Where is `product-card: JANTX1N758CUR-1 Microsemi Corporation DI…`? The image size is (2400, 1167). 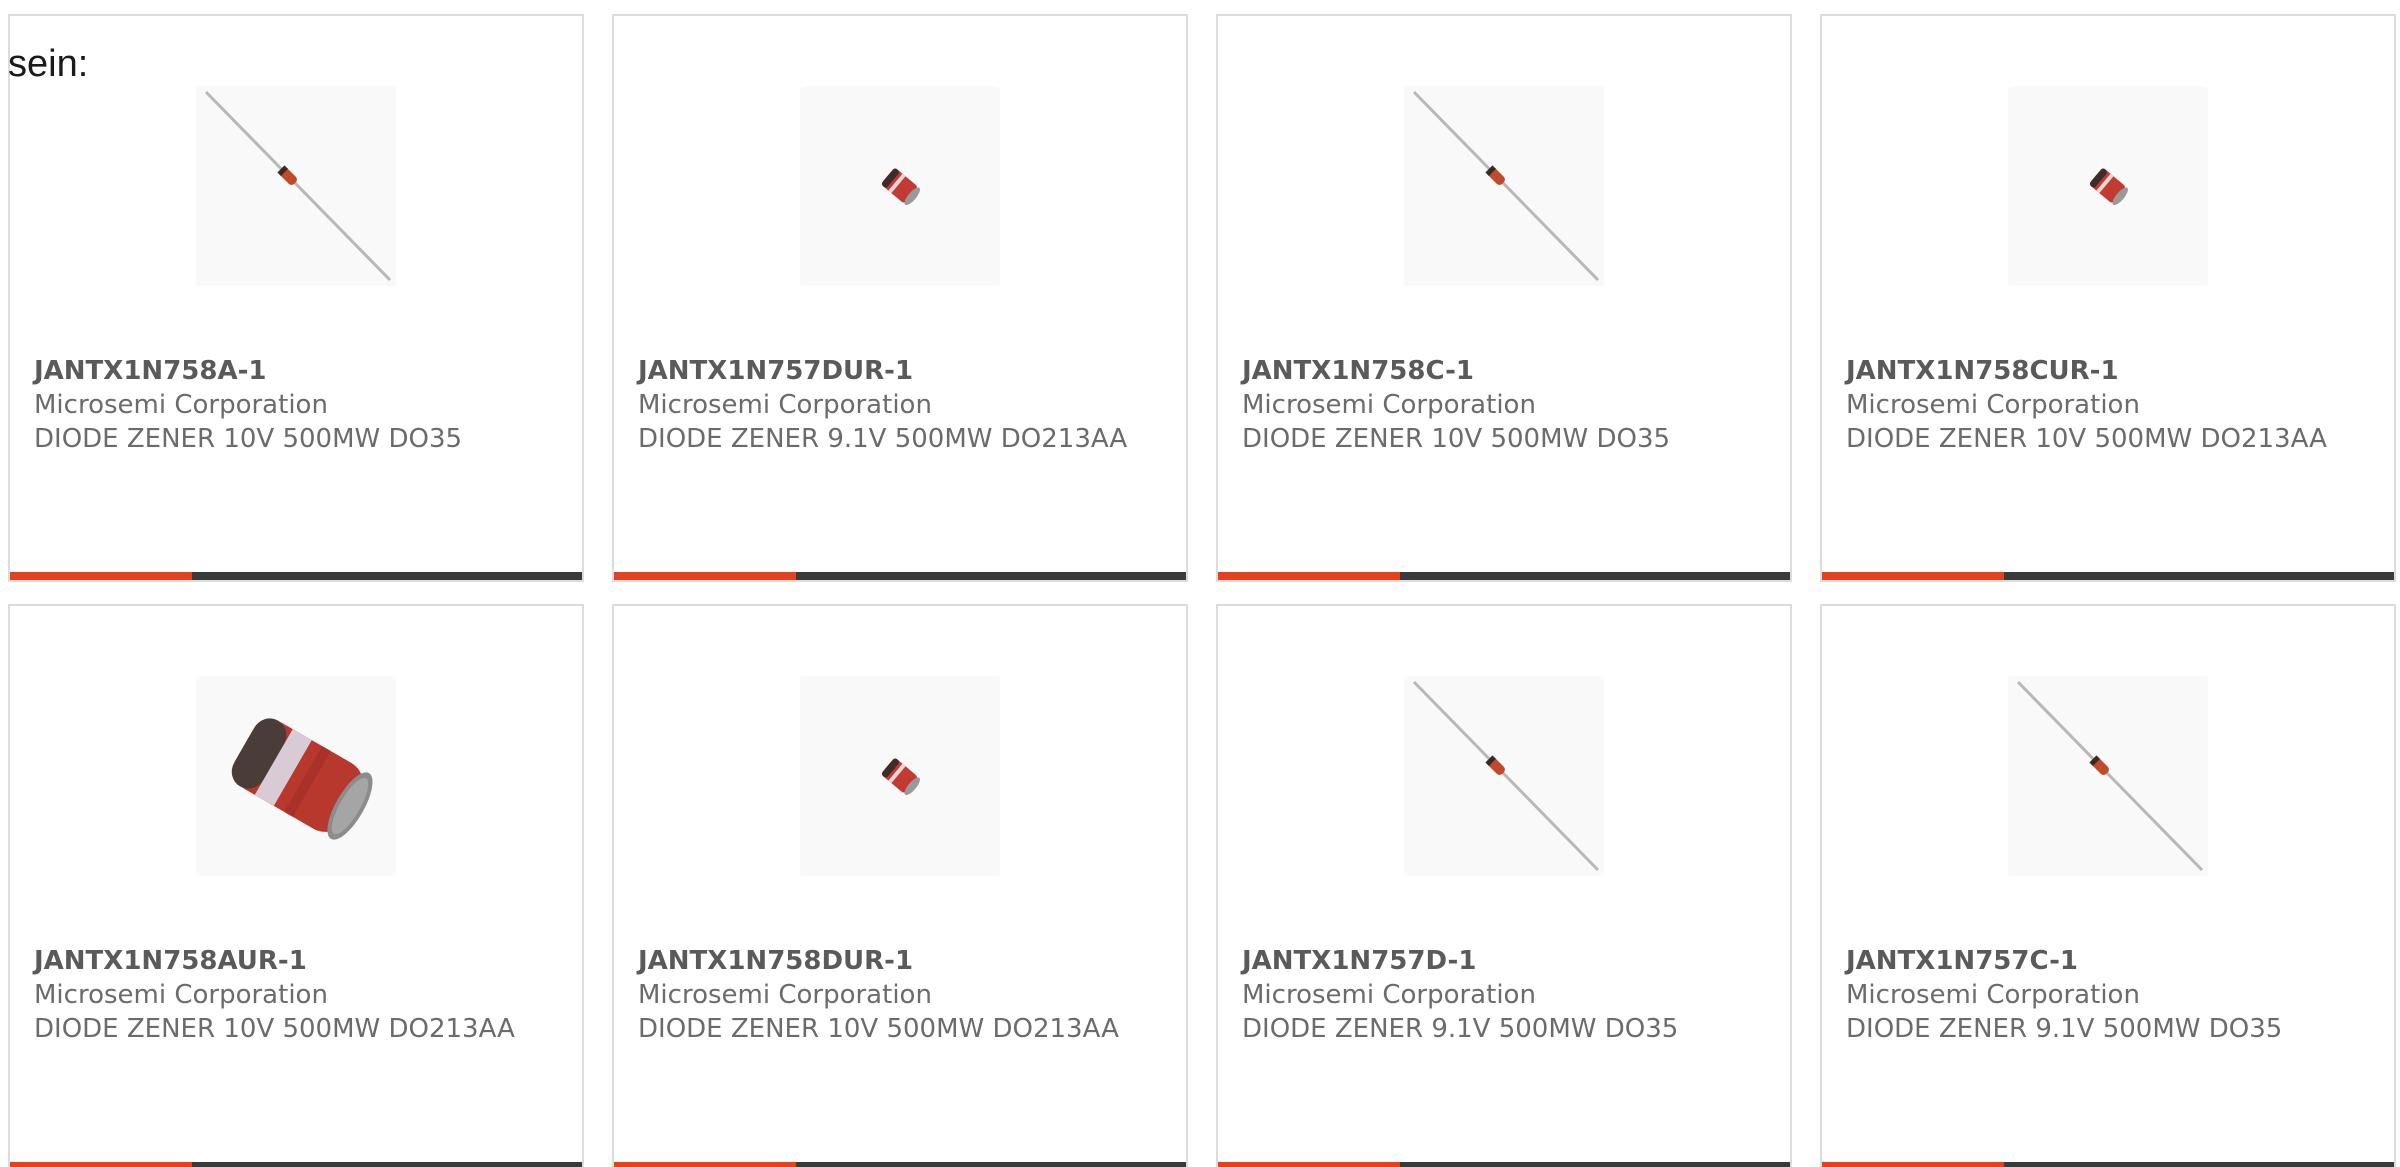 product-card: JANTX1N758CUR-1 Microsemi Corporation DI… is located at coordinates (2108, 298).